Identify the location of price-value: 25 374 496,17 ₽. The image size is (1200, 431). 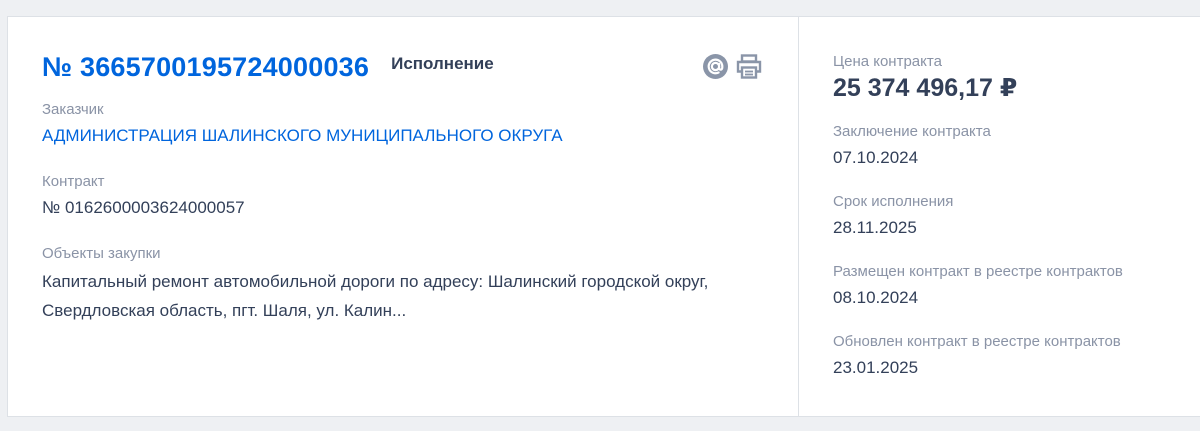
(925, 88).